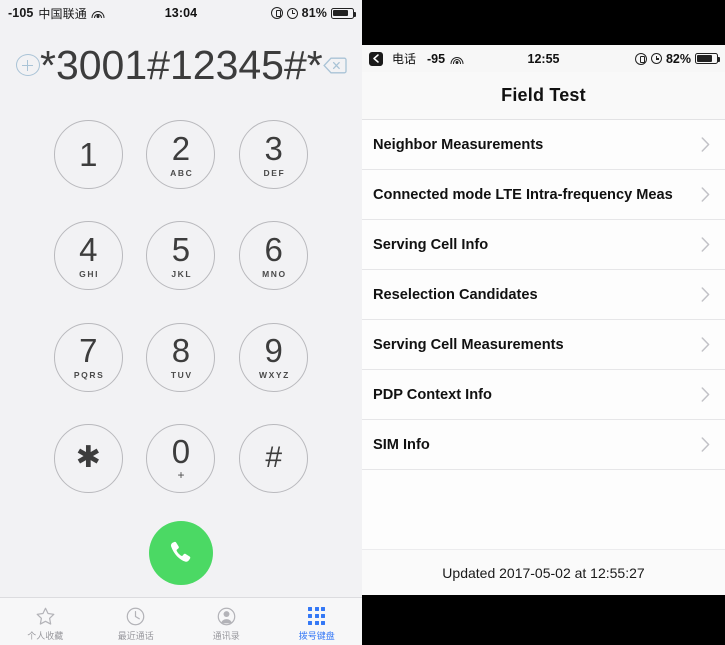  What do you see at coordinates (376, 58) in the screenshot?
I see `back-arrow-icon` at bounding box center [376, 58].